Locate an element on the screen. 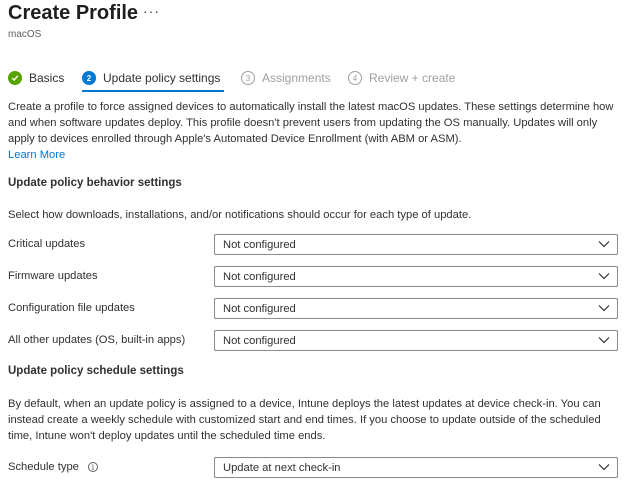 This screenshot has width=624, height=481. step-basics: Basics is located at coordinates (36, 78).